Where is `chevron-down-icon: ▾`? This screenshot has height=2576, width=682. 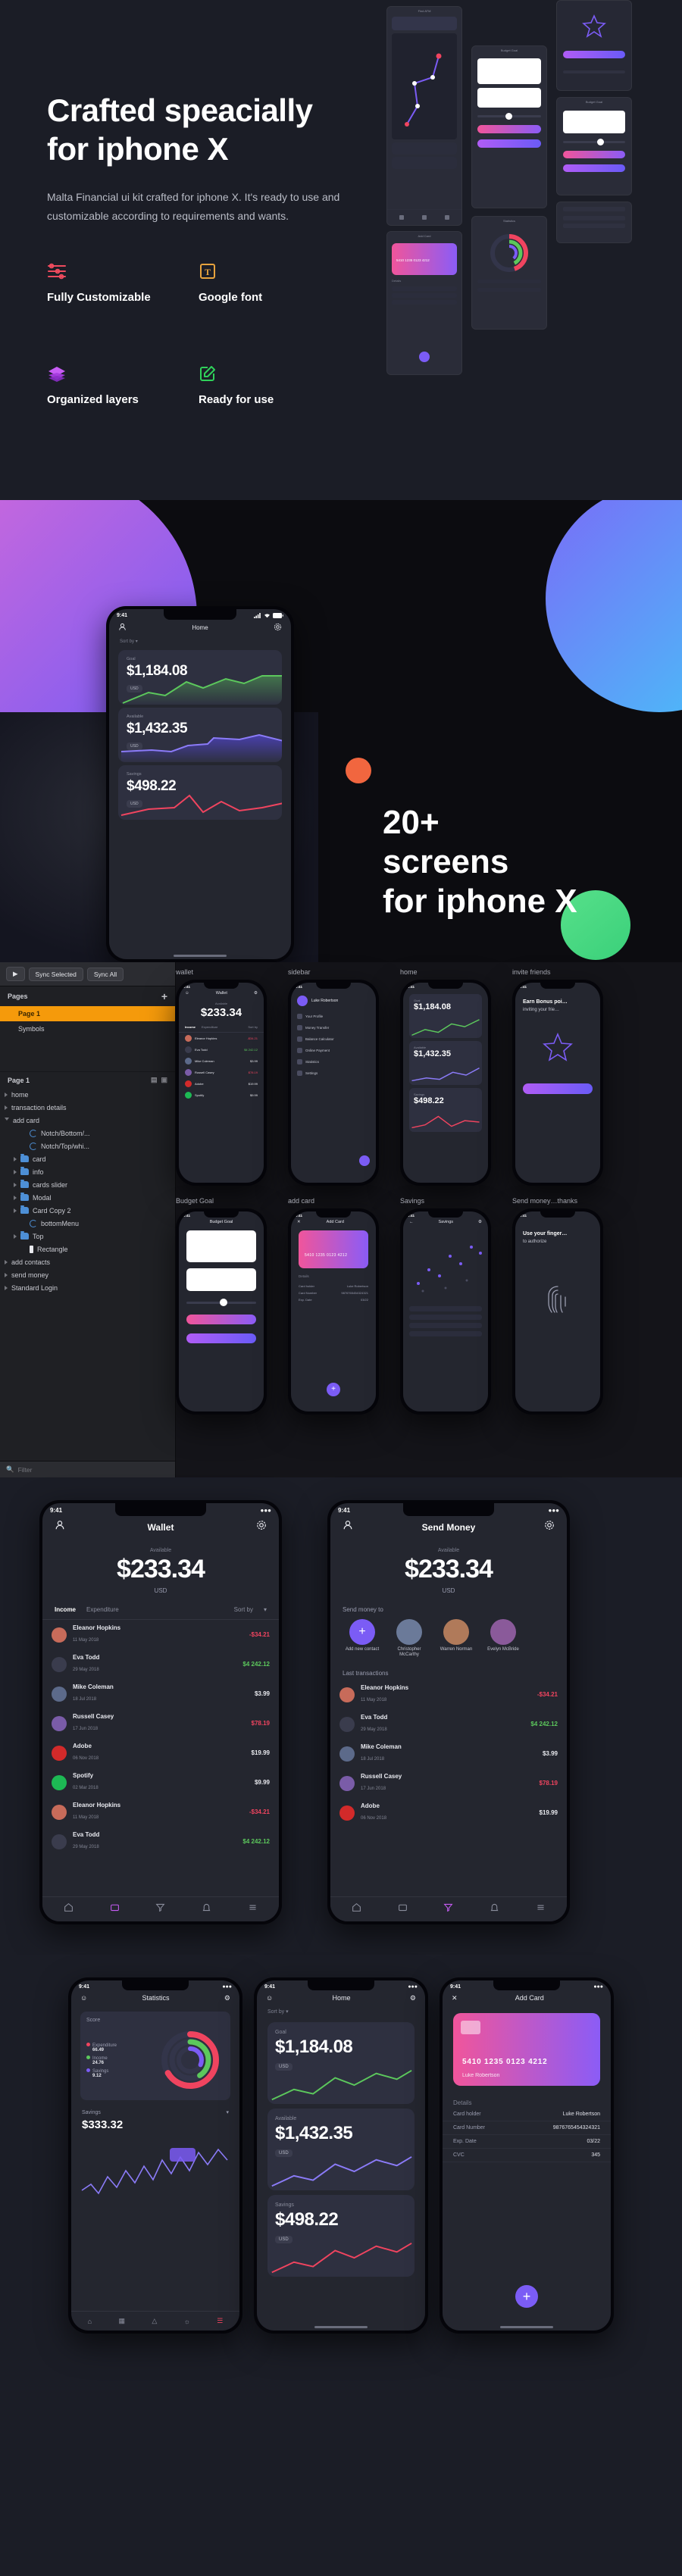 chevron-down-icon: ▾ is located at coordinates (227, 2112).